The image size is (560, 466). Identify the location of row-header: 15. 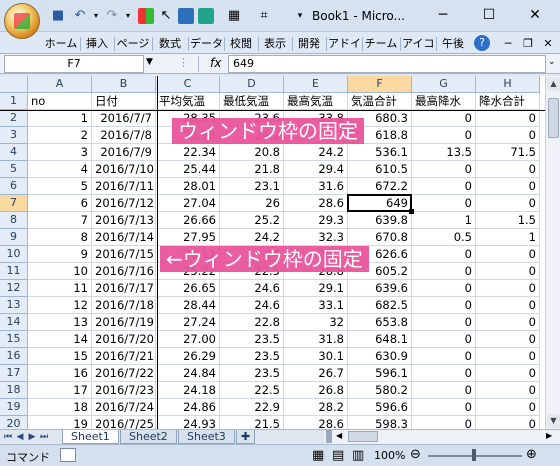
(14, 339).